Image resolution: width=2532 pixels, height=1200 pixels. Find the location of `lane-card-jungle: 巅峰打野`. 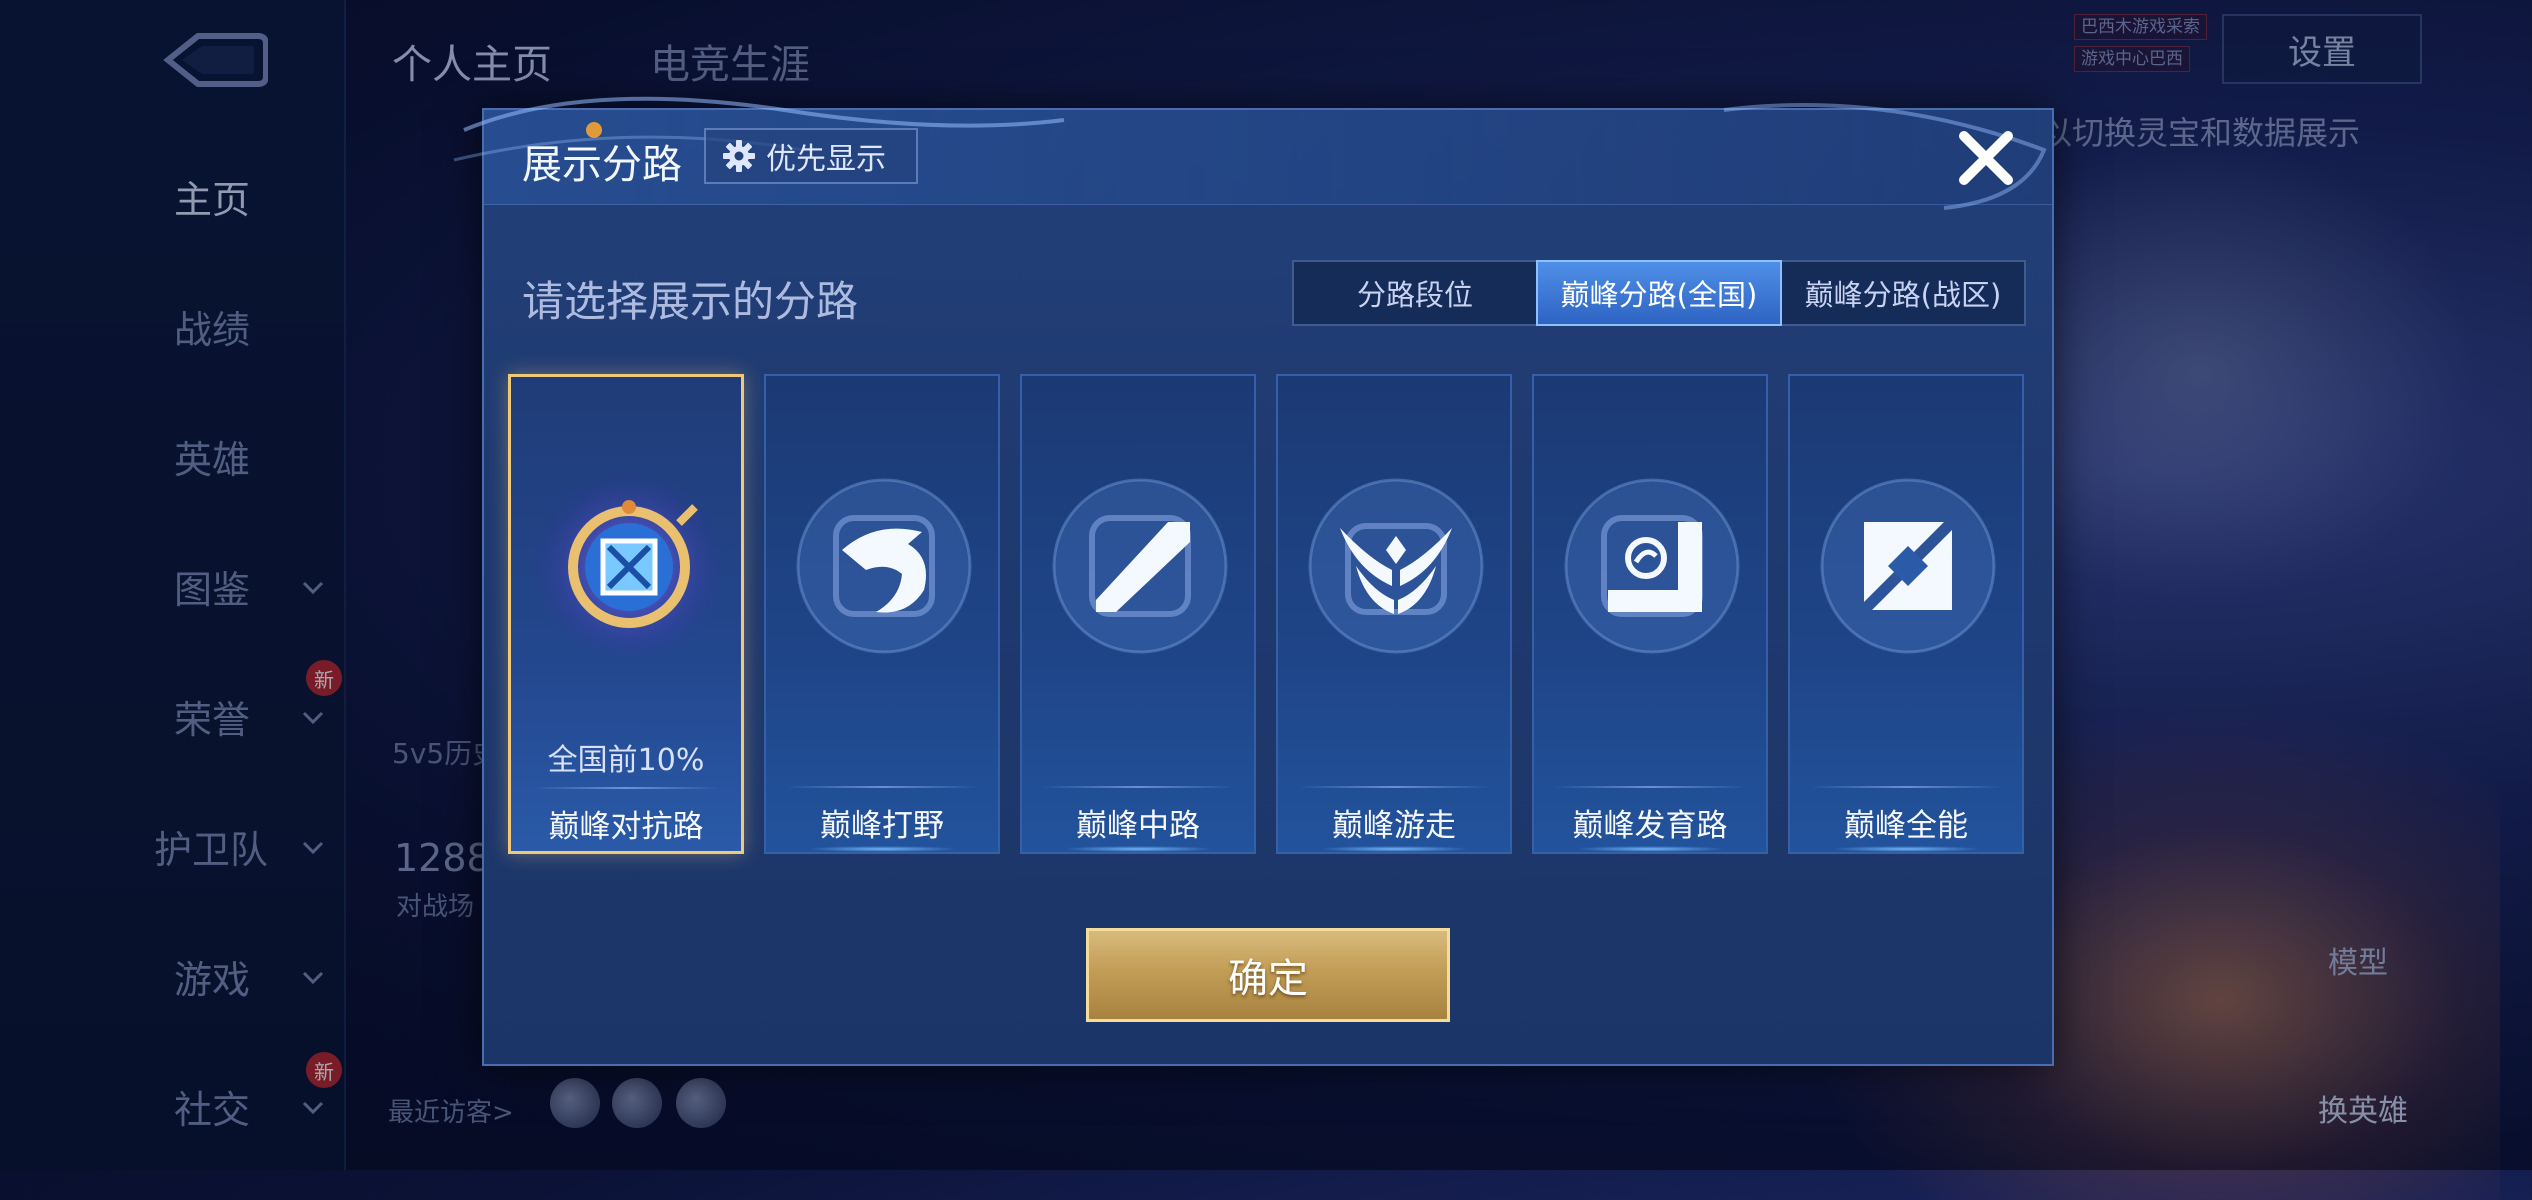

lane-card-jungle: 巅峰打野 is located at coordinates (882, 614).